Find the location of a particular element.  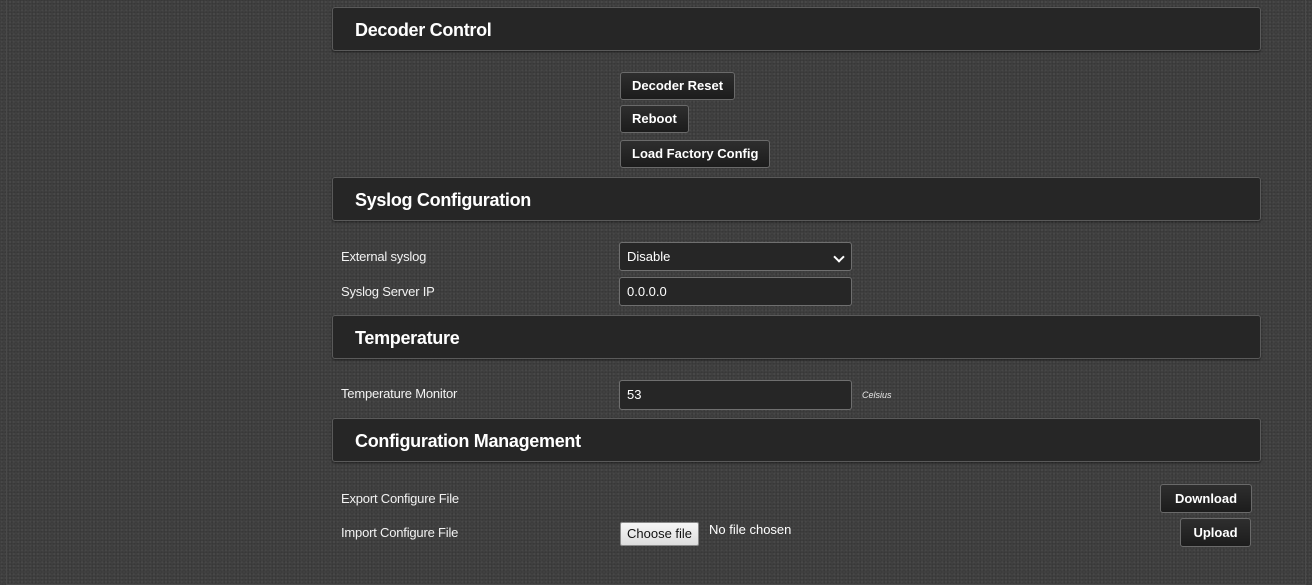

external-syslog-value: Disable is located at coordinates (649, 256).